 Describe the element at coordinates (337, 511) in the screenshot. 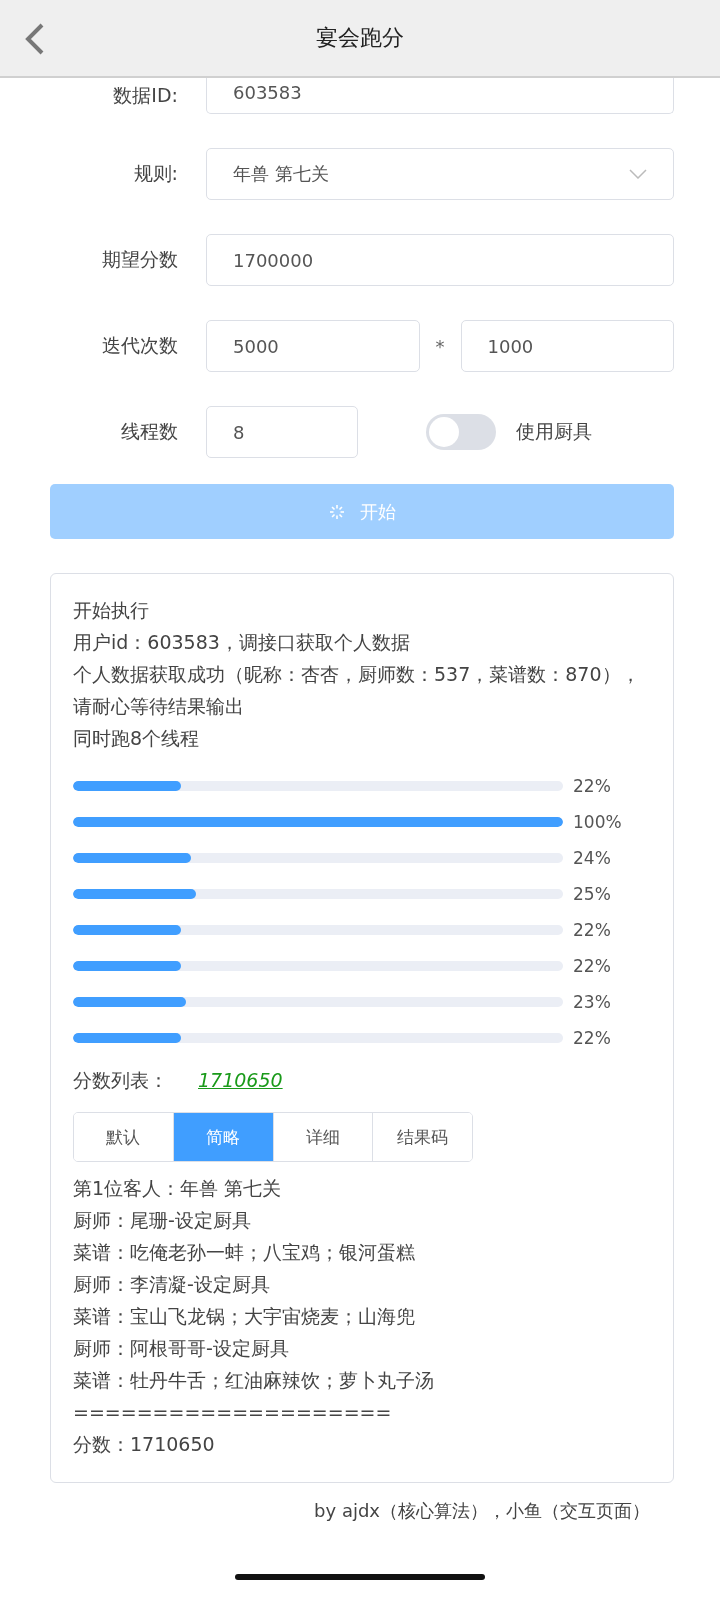

I see `loading-icon` at that location.